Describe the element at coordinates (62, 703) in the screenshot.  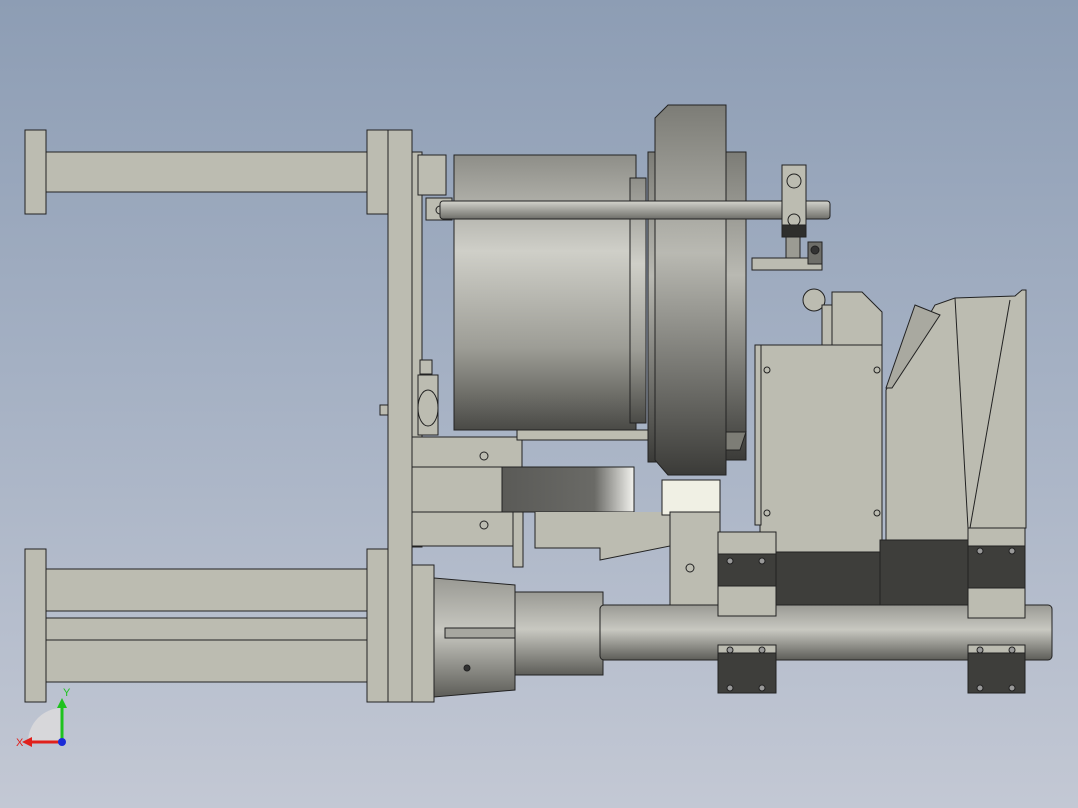
I see `y-axis-arrowhead` at that location.